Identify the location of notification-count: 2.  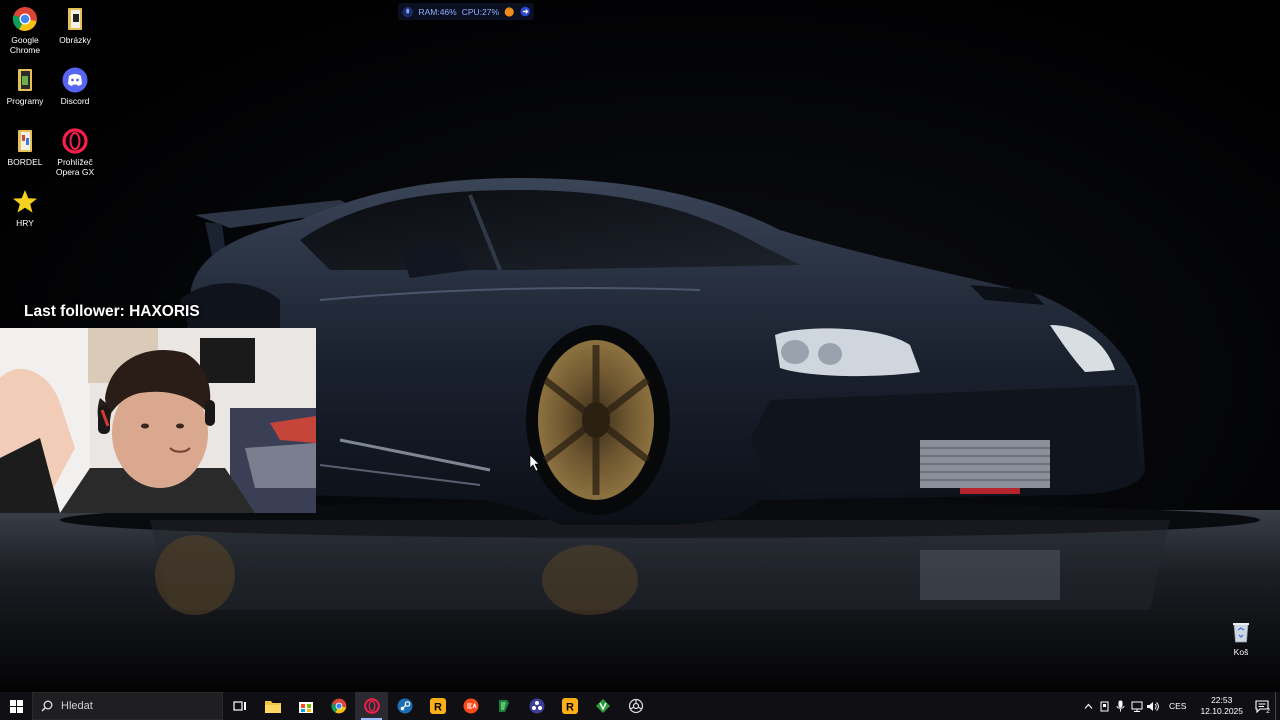
(1268, 711).